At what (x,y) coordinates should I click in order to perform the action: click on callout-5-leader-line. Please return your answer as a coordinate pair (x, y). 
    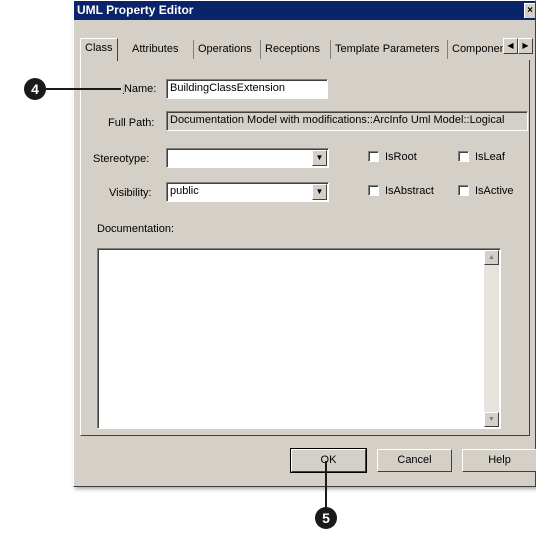
    Looking at the image, I should click on (326, 485).